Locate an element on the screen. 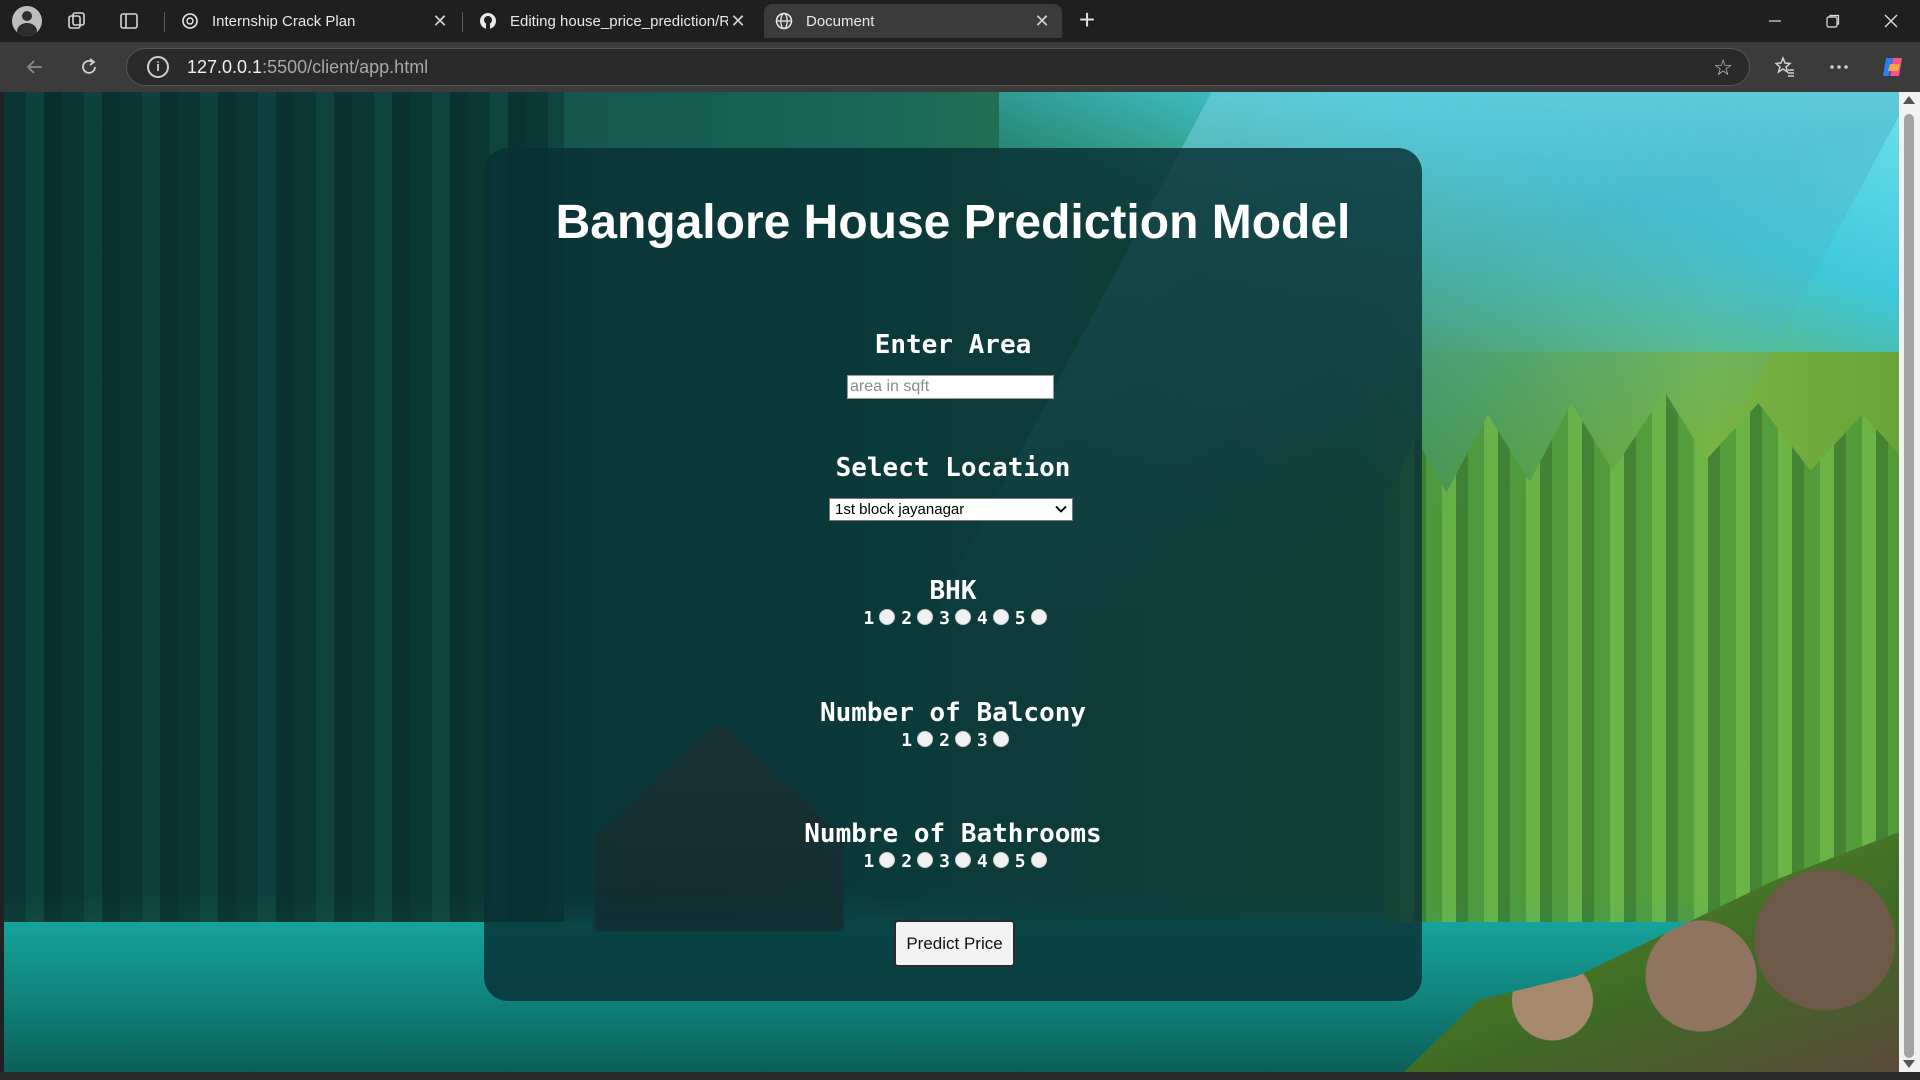 The image size is (1920, 1080). location-selected-value: 1st block jayanagar is located at coordinates (900, 509).